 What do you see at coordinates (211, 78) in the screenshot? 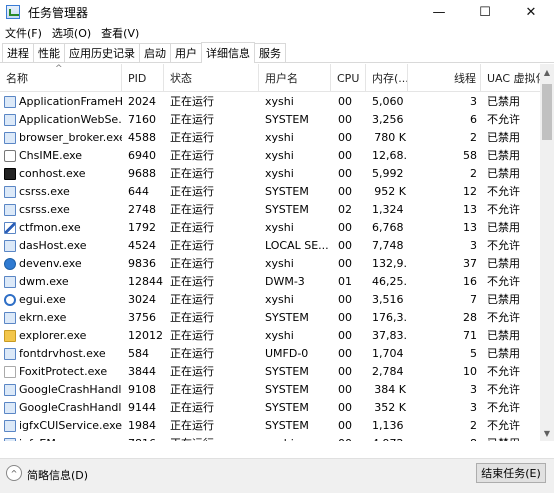
I see `column-header-status: 状态` at bounding box center [211, 78].